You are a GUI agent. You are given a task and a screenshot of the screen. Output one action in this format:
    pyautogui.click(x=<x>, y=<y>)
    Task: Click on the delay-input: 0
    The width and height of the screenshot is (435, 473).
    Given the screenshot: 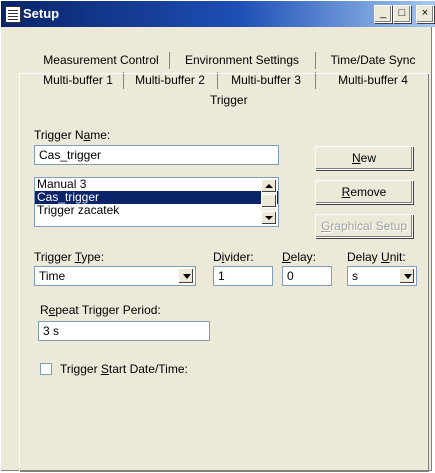 What is the action you would take?
    pyautogui.click(x=307, y=276)
    